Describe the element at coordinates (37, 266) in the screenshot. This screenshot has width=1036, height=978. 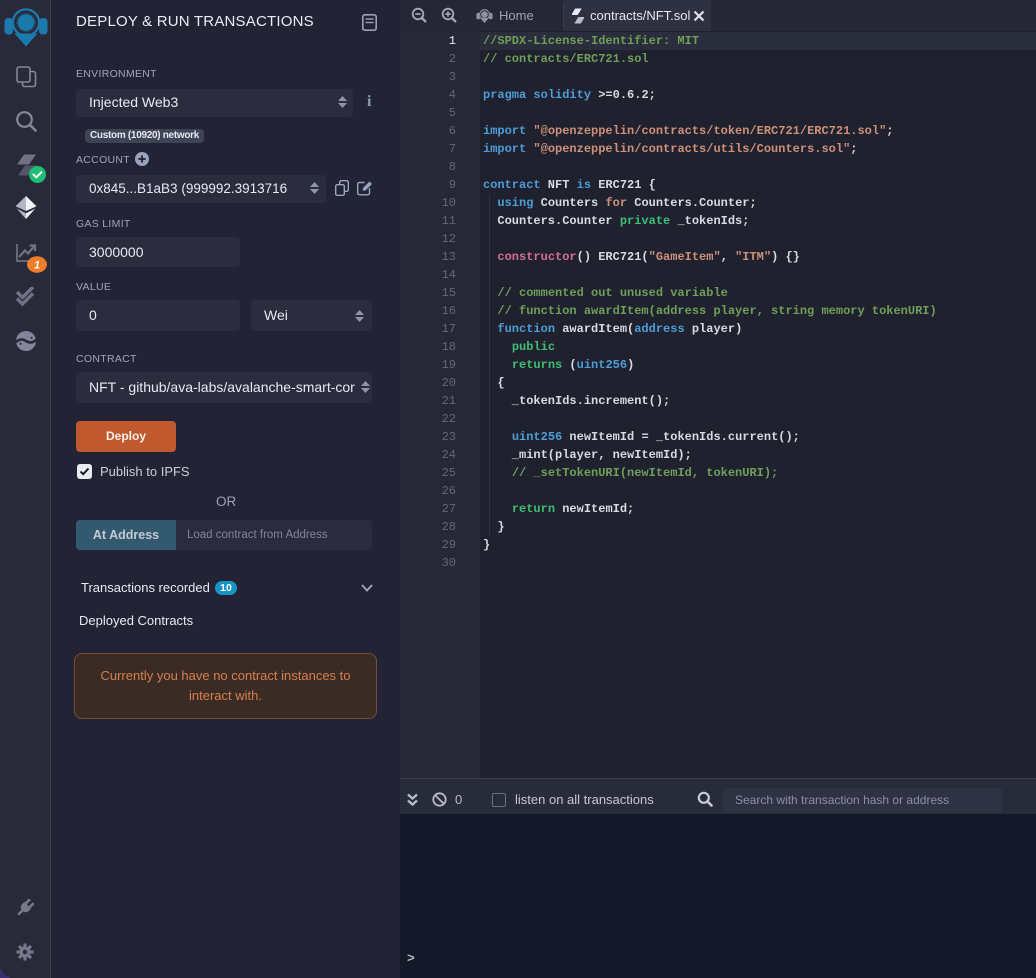
I see `svg-text: 1` at that location.